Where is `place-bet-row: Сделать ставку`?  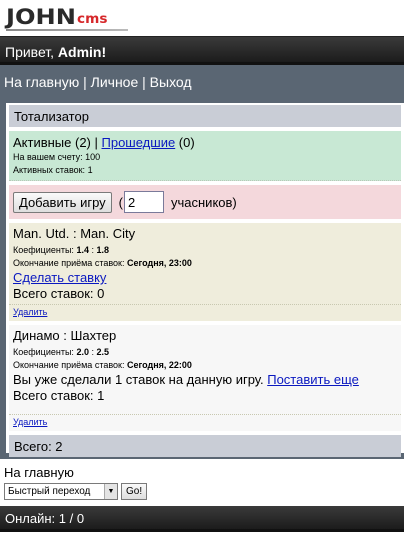
place-bet-row: Сделать ставку is located at coordinates (205, 278).